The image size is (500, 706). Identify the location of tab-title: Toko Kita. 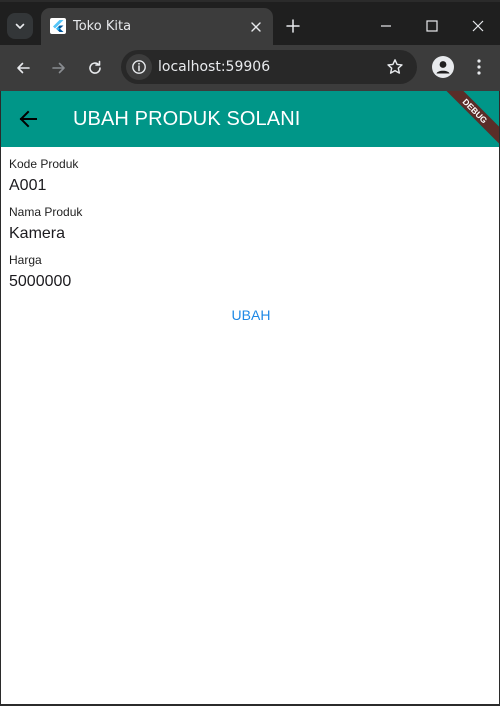
(102, 26).